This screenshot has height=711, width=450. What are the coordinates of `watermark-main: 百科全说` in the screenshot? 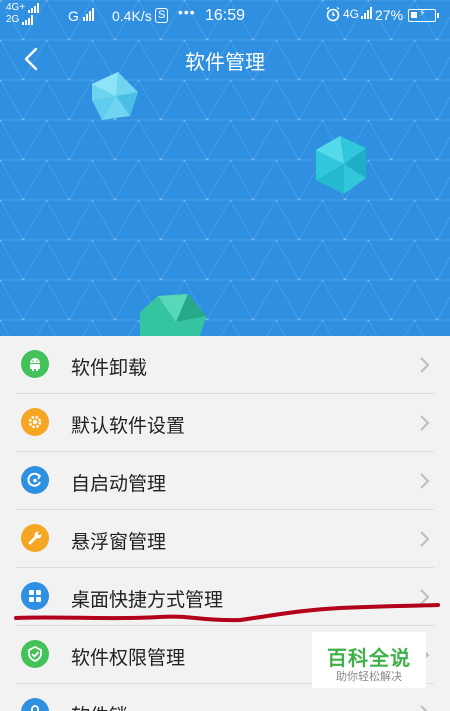 It's located at (369, 659).